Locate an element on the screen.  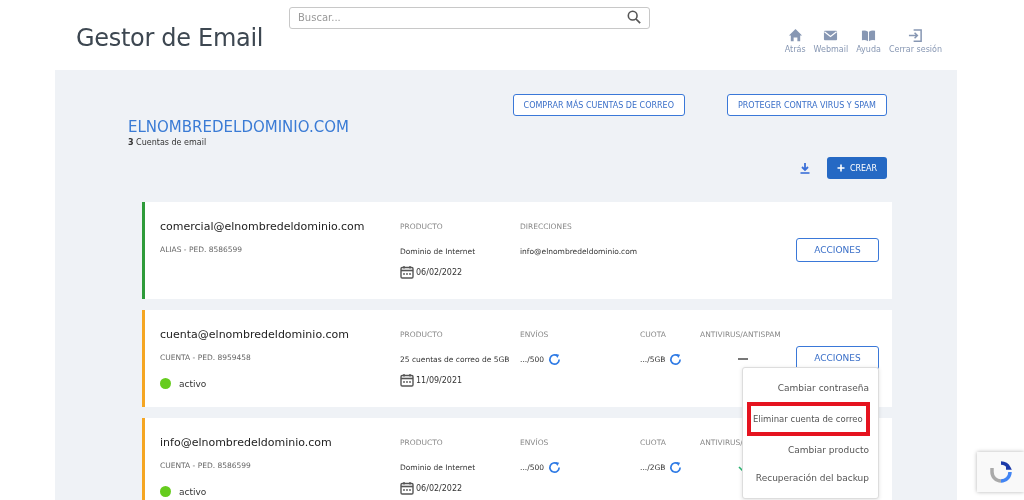
download-icon is located at coordinates (805, 168).